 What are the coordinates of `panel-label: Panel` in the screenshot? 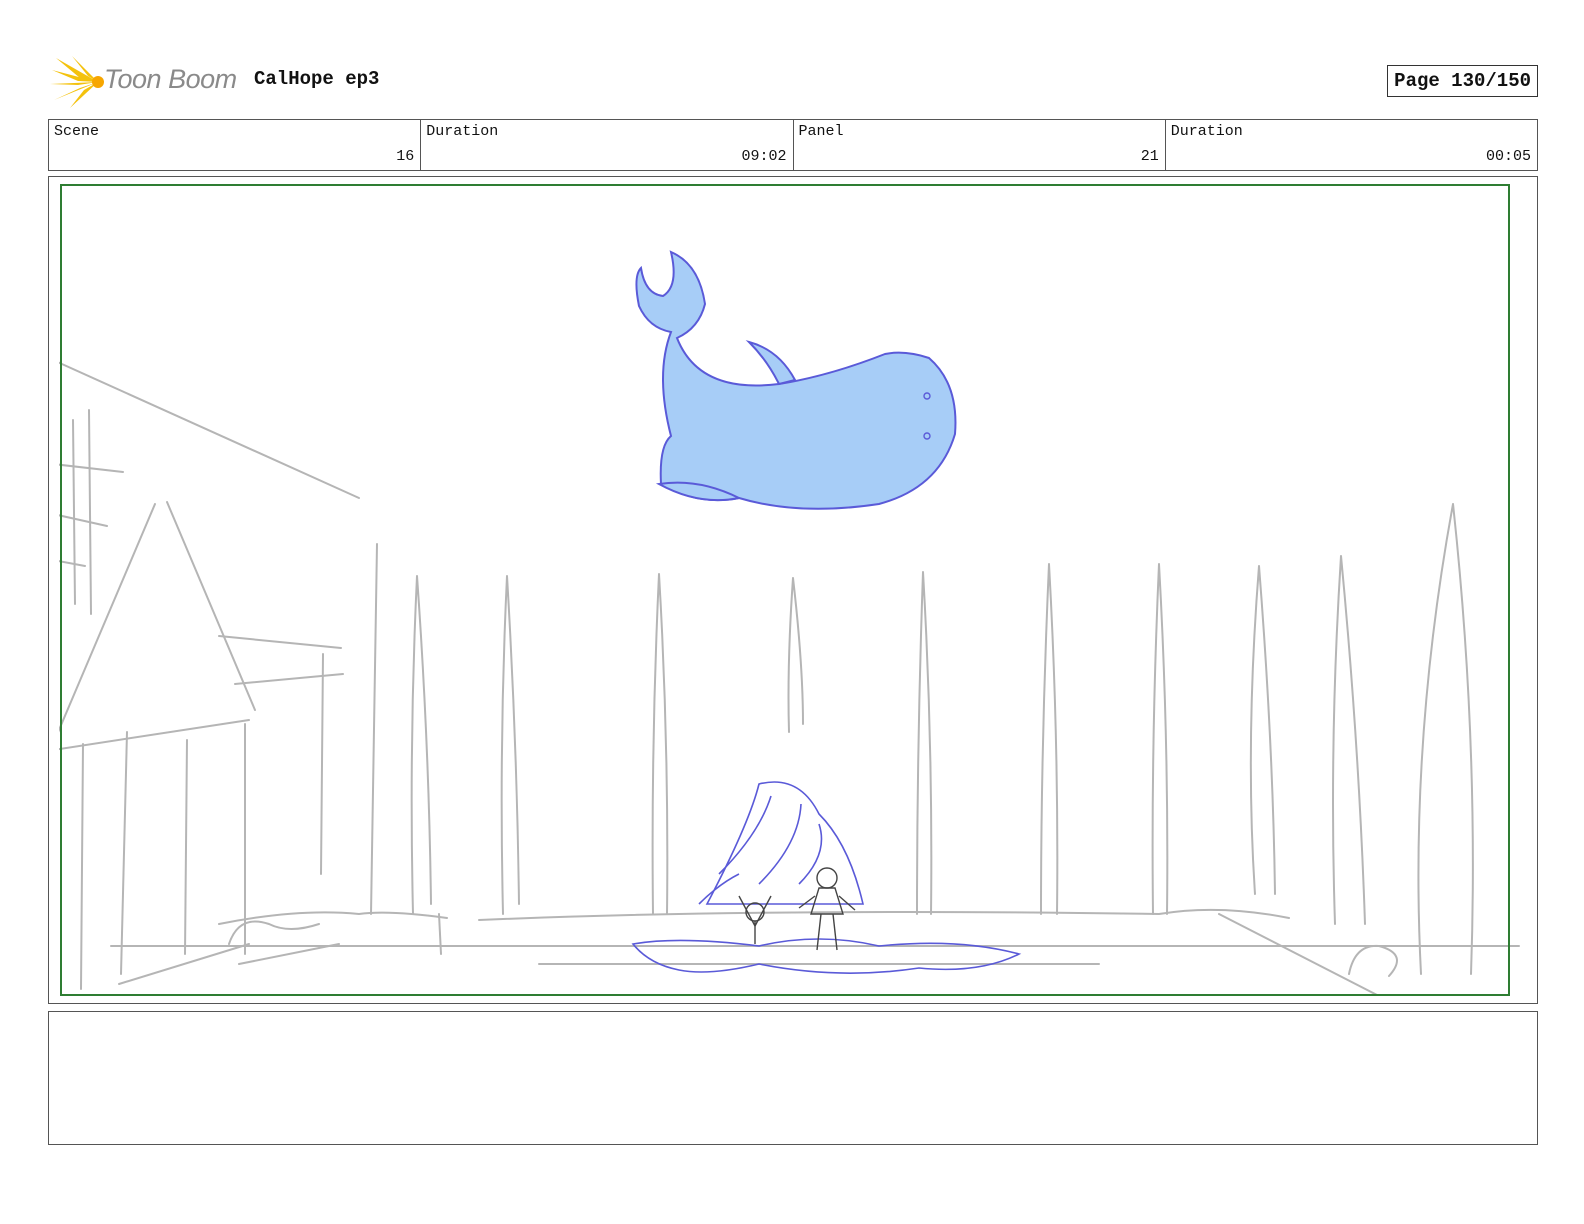 It's located at (821, 131).